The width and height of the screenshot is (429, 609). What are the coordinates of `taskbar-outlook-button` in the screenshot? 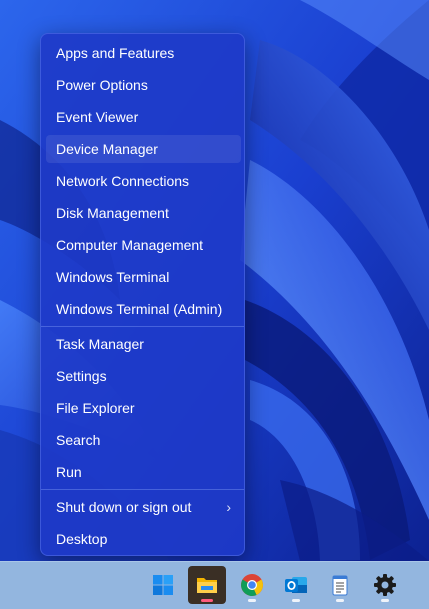 It's located at (296, 585).